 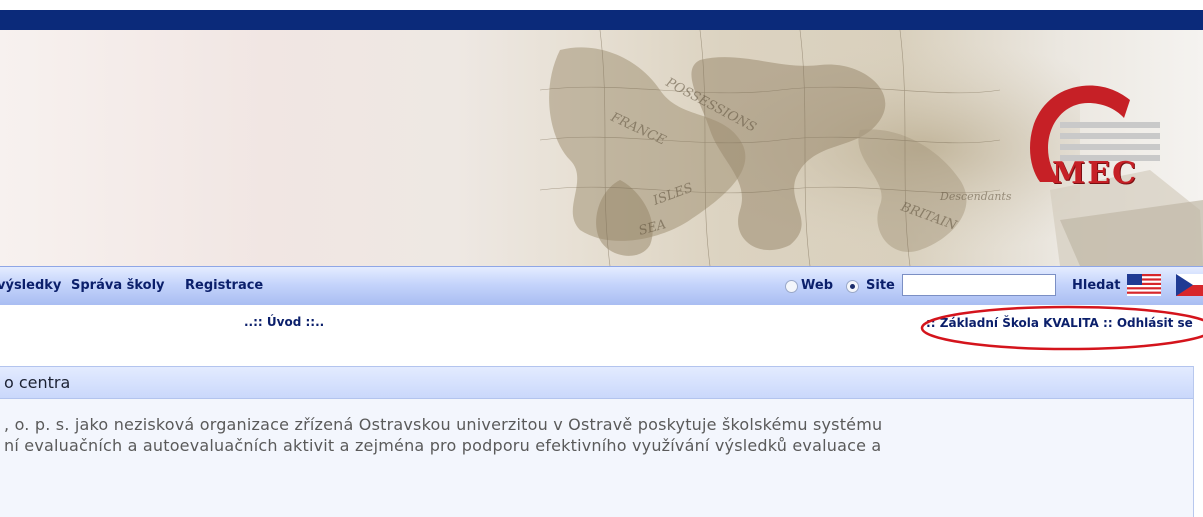 What do you see at coordinates (1189, 285) in the screenshot?
I see `cz-flag-icon` at bounding box center [1189, 285].